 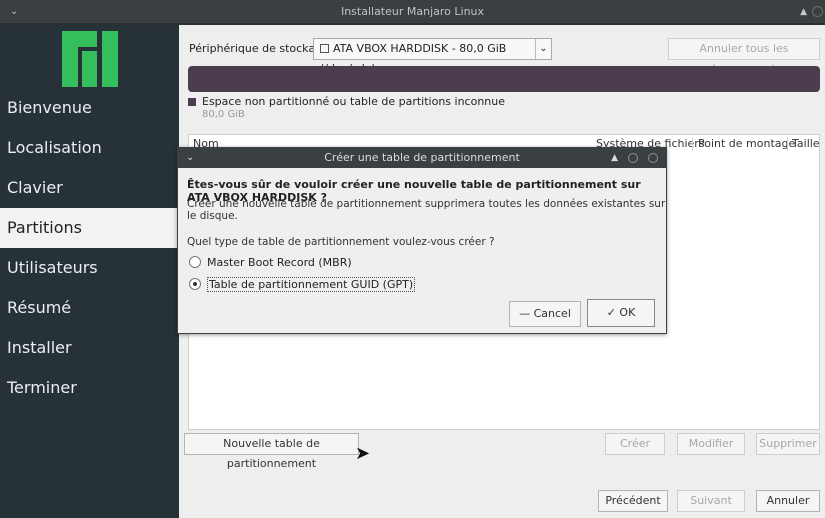 What do you see at coordinates (711, 501) in the screenshot?
I see `next-button: Suivant` at bounding box center [711, 501].